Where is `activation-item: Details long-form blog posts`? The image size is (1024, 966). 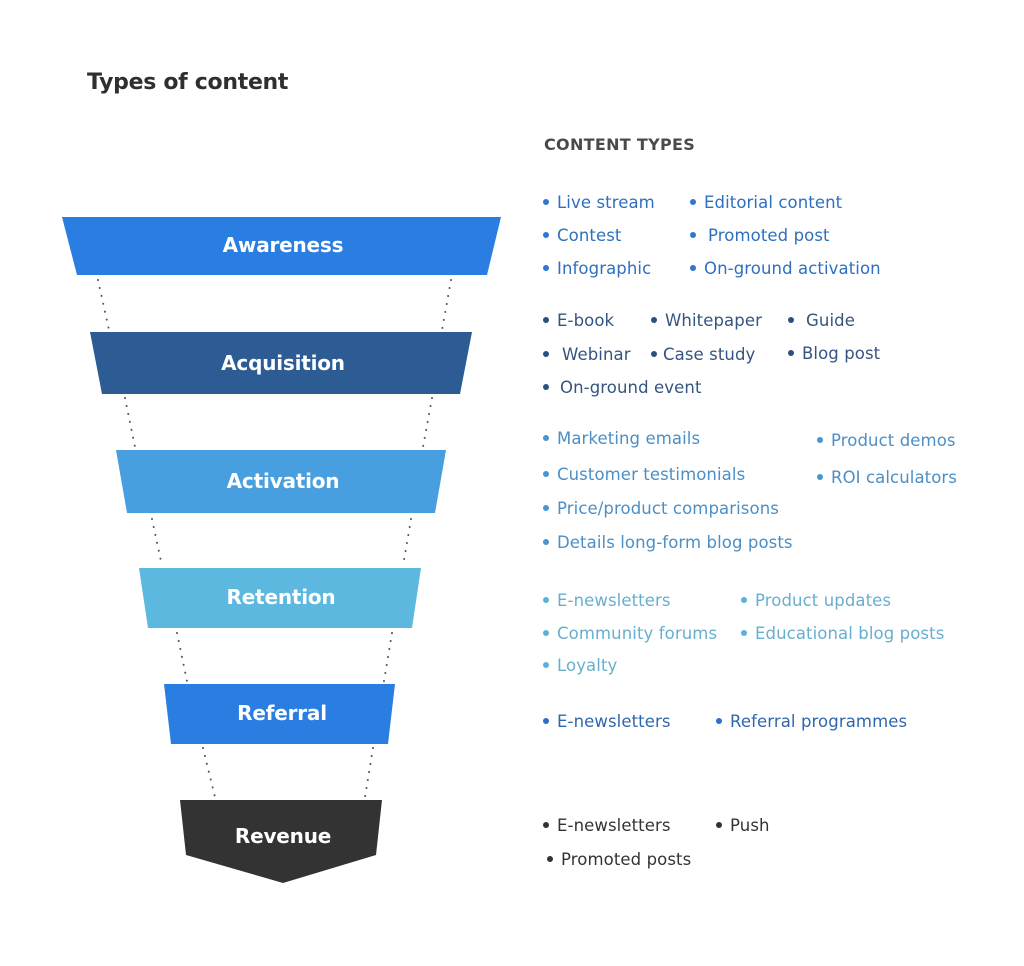 activation-item: Details long-form blog posts is located at coordinates (668, 542).